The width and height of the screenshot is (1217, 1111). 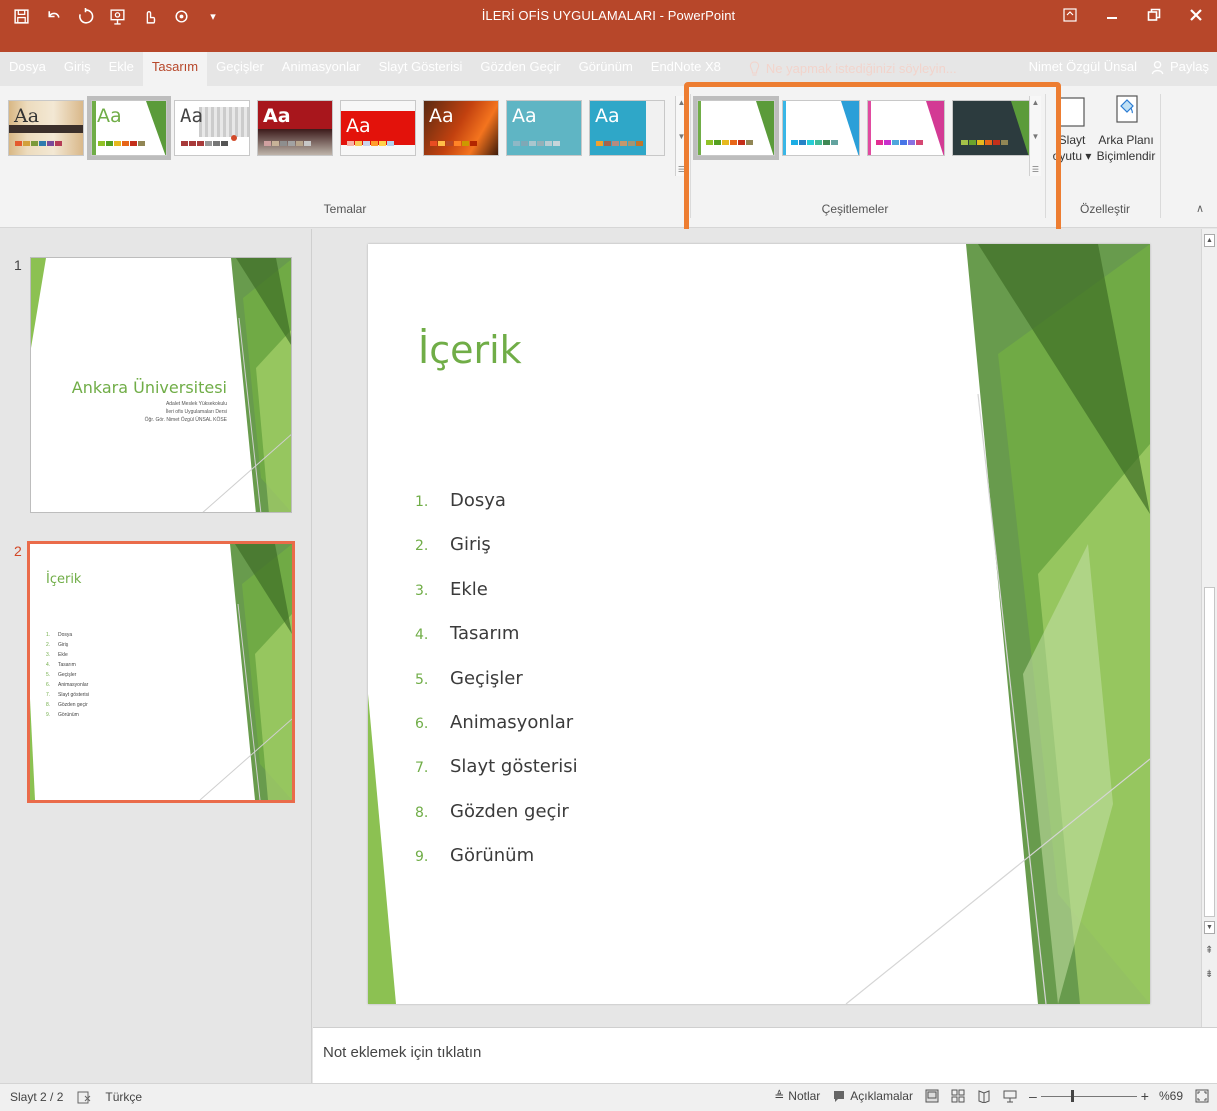 What do you see at coordinates (61, 675) in the screenshot?
I see `thumb-list-item: 5. Geçişler` at bounding box center [61, 675].